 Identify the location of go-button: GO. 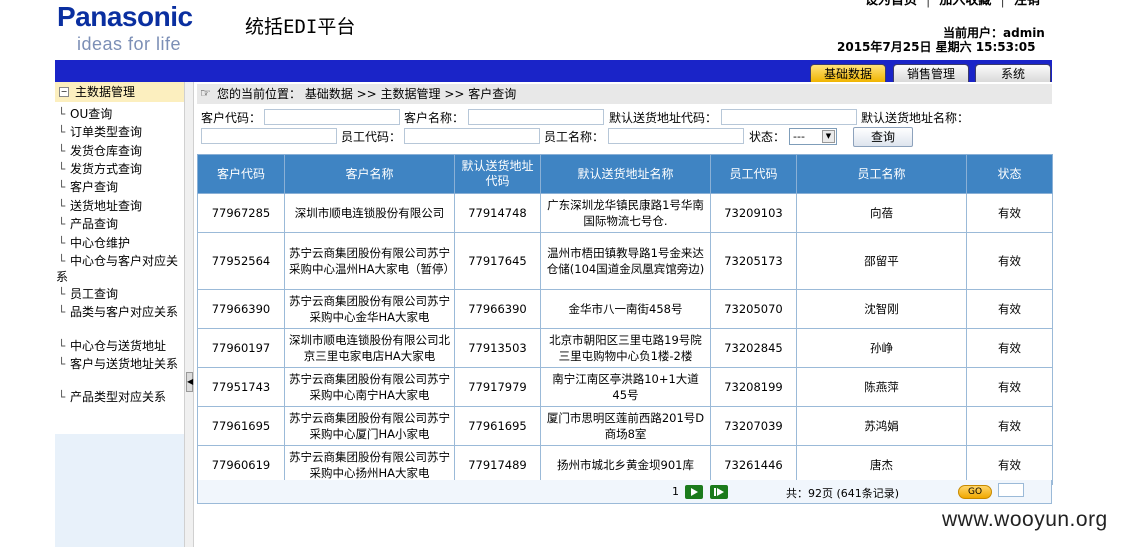
(975, 492).